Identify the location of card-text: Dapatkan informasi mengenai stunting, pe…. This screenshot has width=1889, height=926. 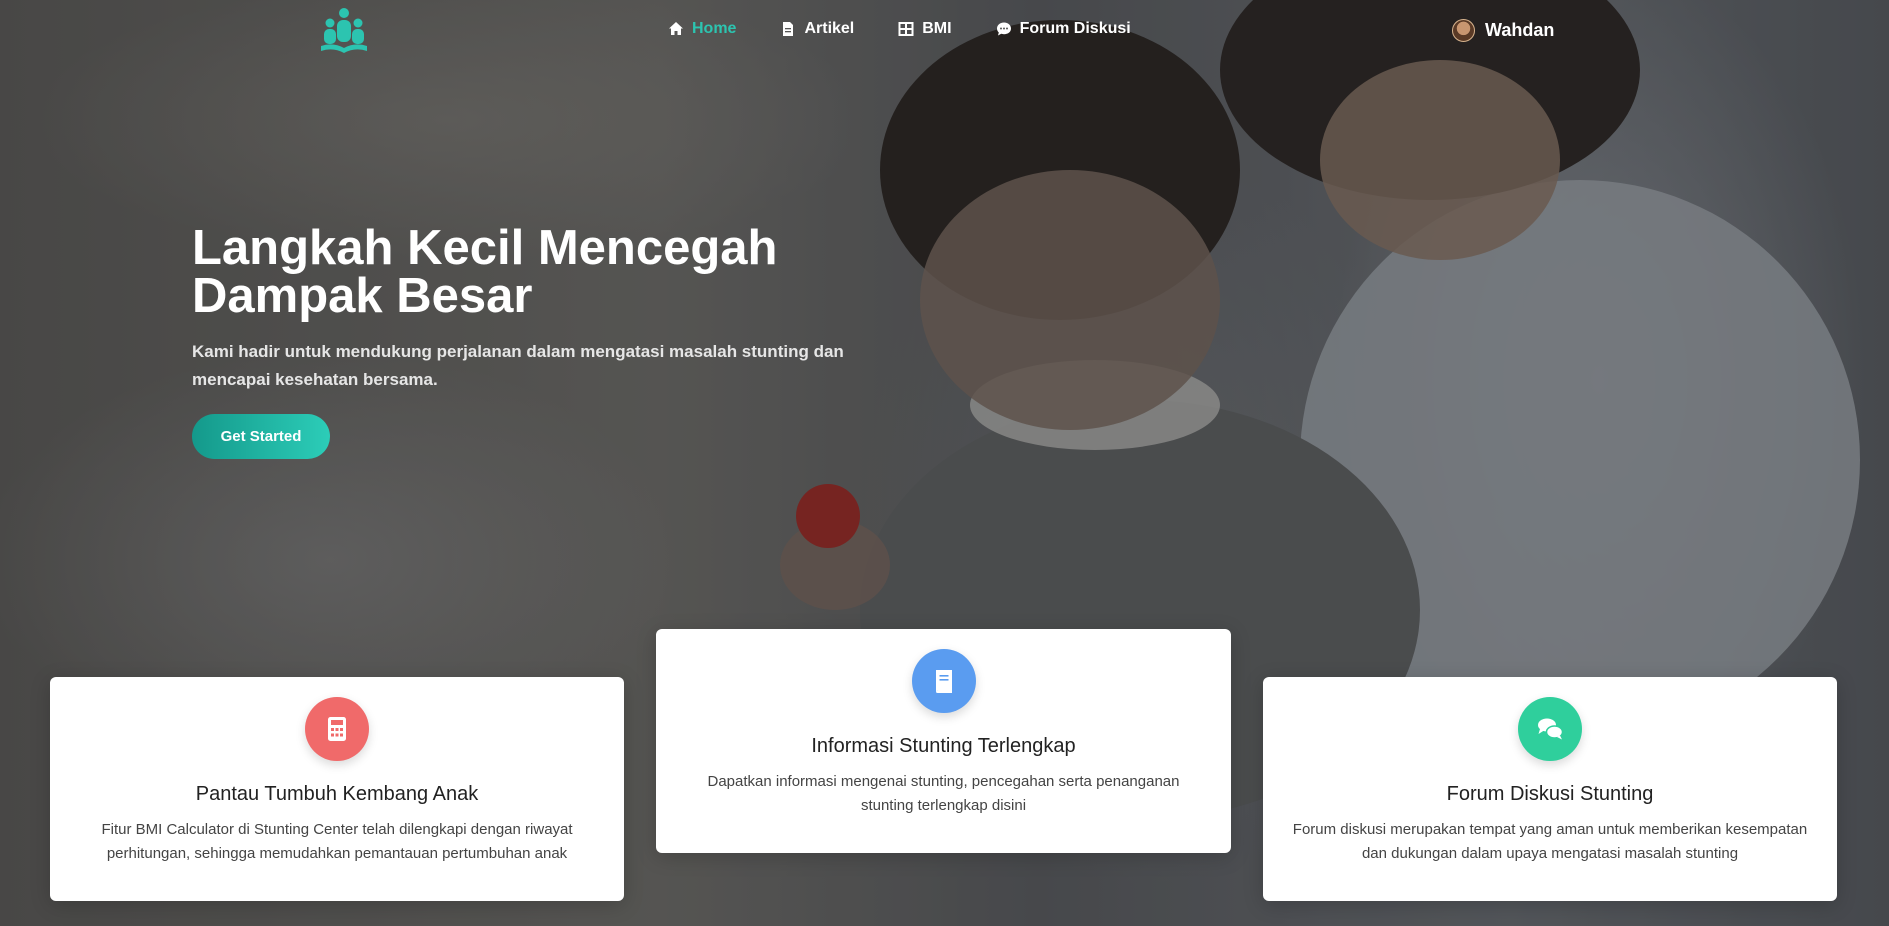
(943, 793).